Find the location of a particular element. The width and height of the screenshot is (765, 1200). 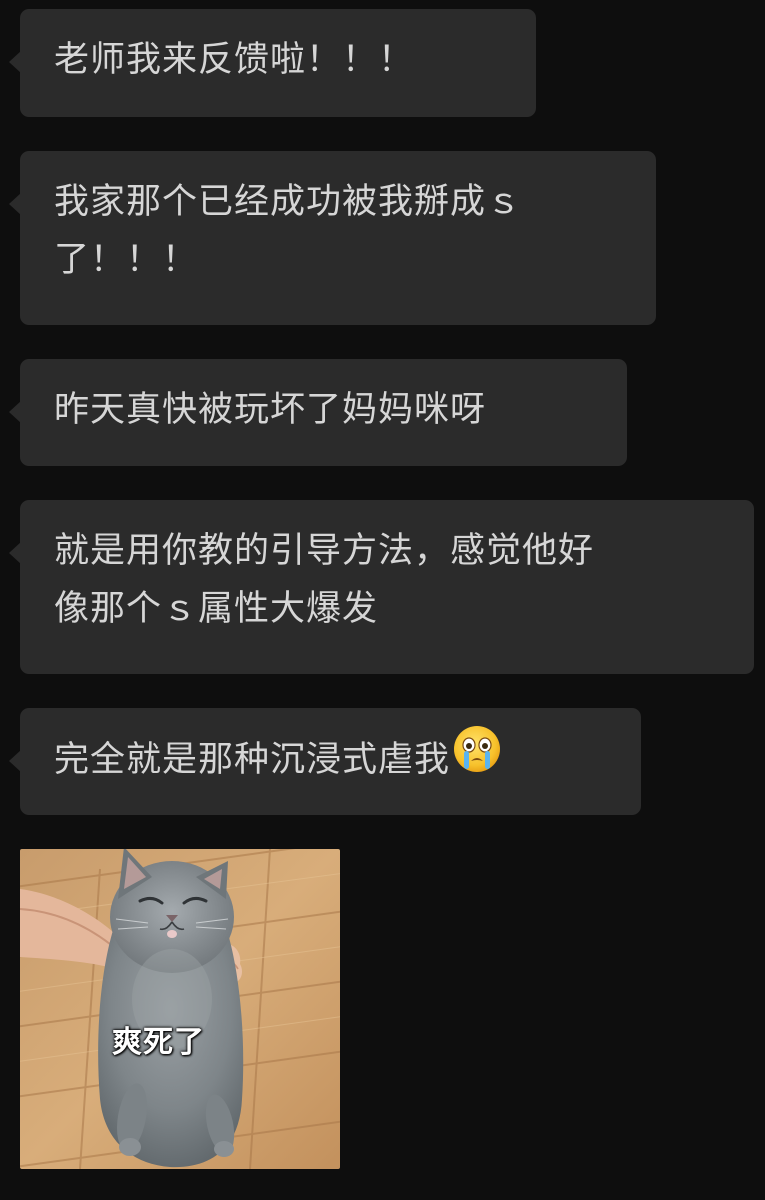

message-text: 完全就是那种沉浸式虐我 is located at coordinates (330, 759).